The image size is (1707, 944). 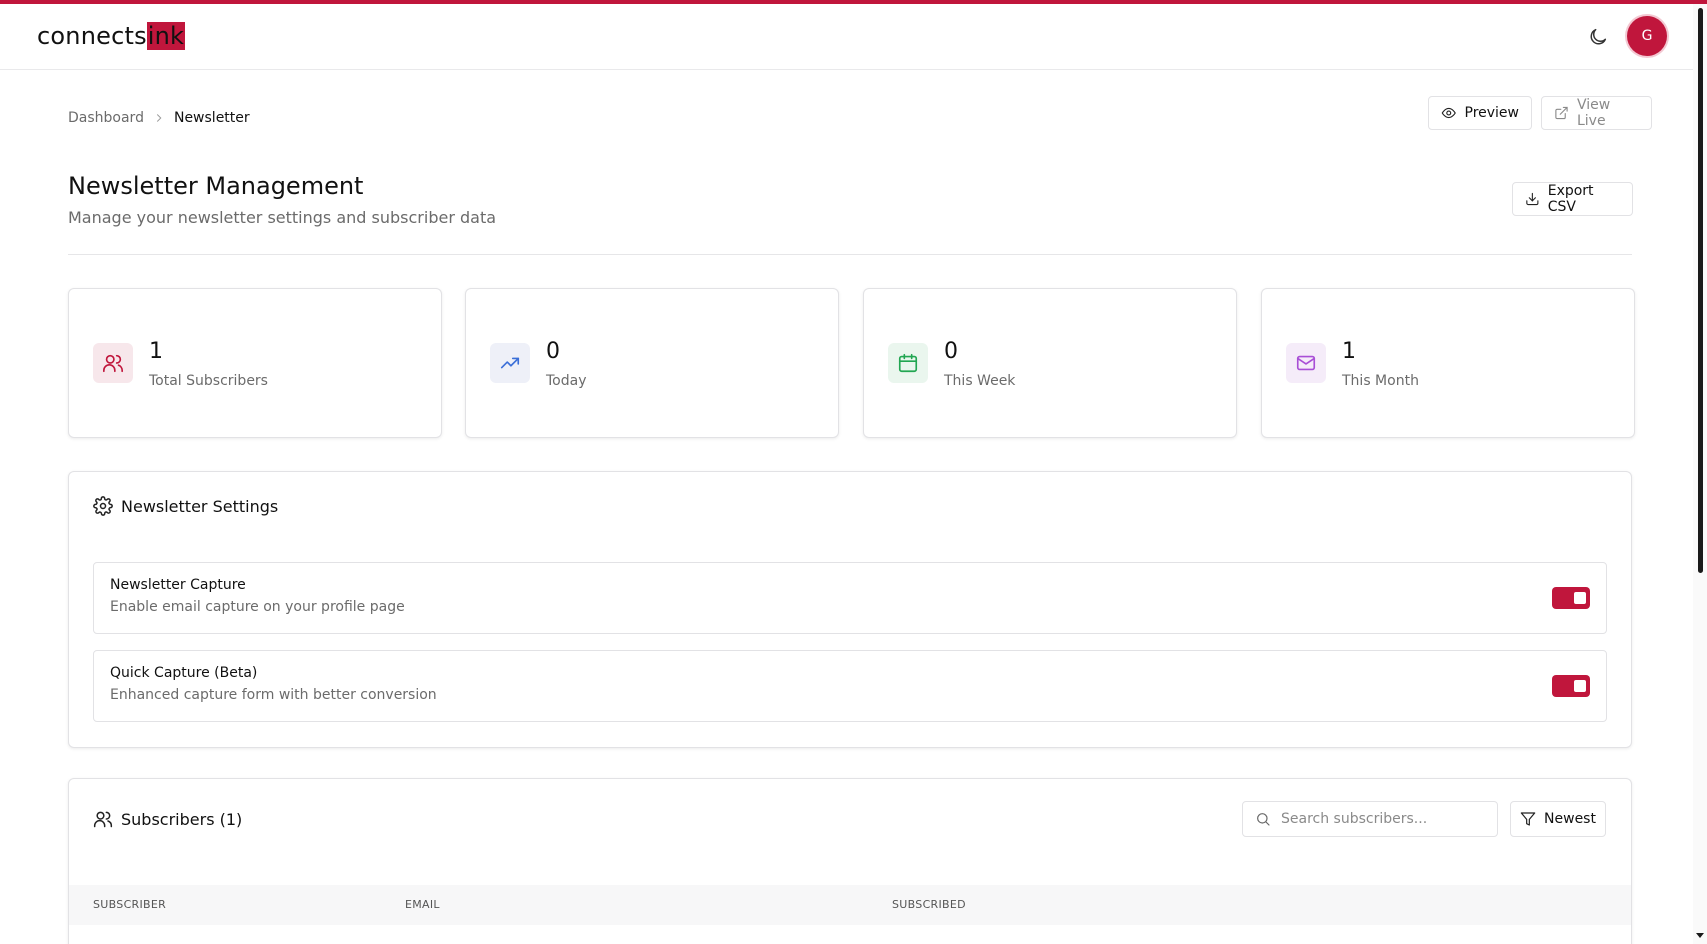 I want to click on gear-icon, so click(x=103, y=506).